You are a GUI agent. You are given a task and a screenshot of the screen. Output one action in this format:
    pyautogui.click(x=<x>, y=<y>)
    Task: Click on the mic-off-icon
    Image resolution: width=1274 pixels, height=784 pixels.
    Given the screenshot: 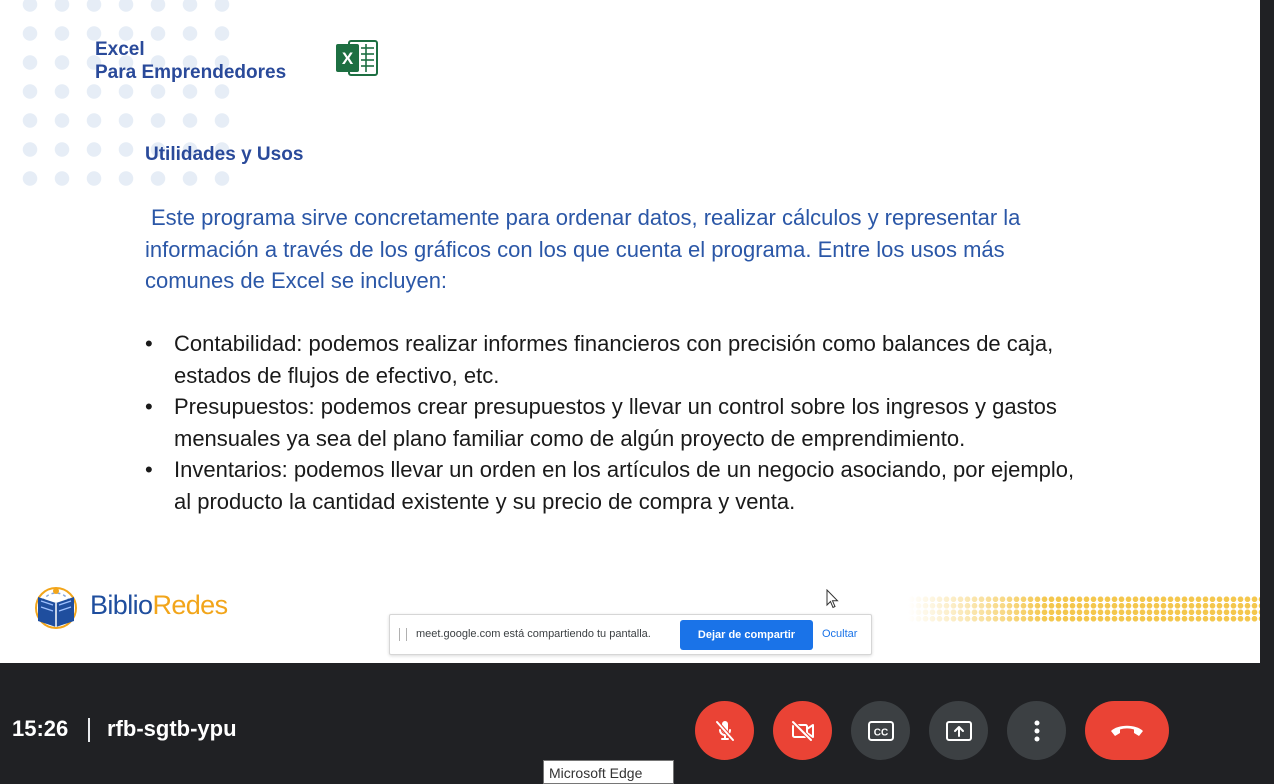 What is the action you would take?
    pyautogui.click(x=724, y=730)
    